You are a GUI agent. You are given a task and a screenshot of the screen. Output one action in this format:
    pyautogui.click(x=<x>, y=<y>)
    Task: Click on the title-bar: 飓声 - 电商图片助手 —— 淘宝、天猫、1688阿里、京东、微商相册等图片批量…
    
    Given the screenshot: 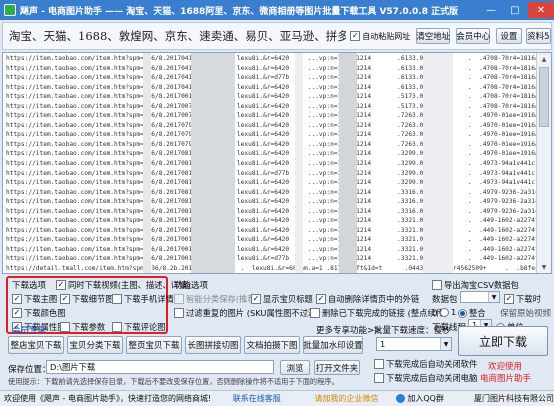 What is the action you would take?
    pyautogui.click(x=277, y=10)
    